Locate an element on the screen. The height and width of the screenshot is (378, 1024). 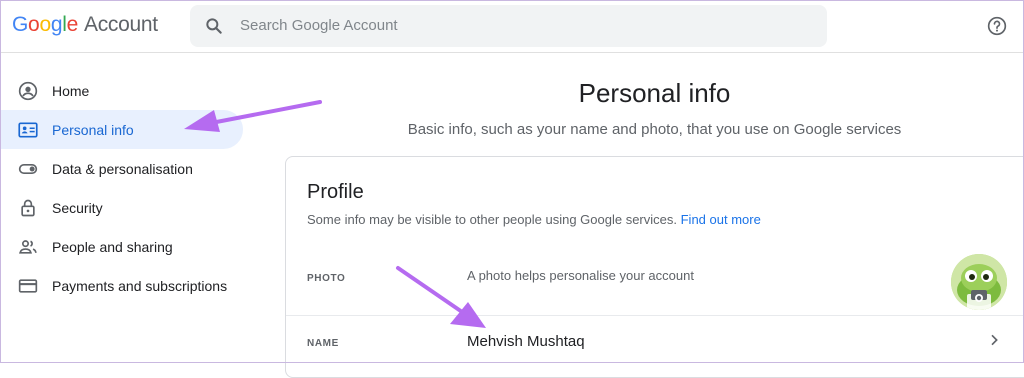
google-account-logo: Google Account is located at coordinates (85, 25).